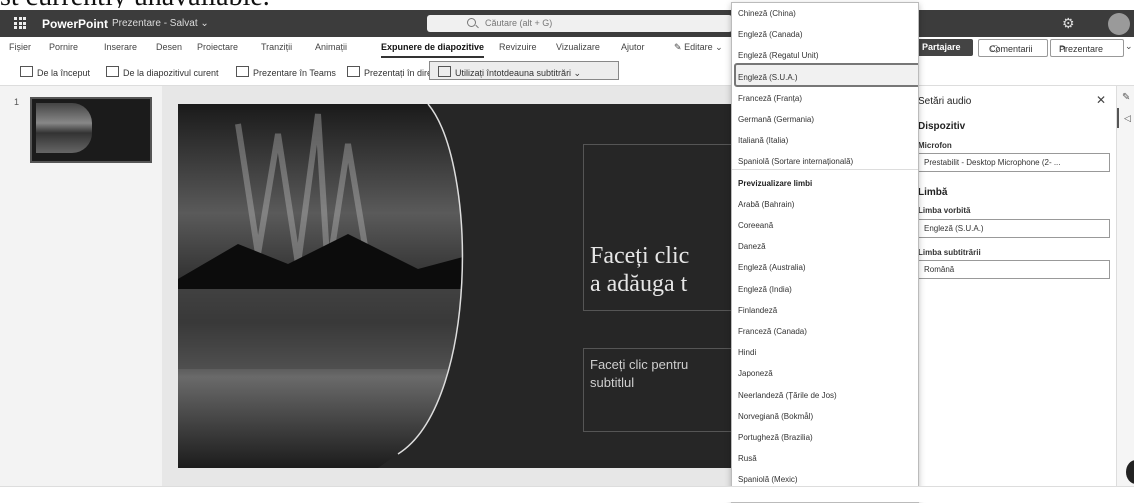  What do you see at coordinates (772, 331) in the screenshot?
I see `language-option: Franceză (Canada)` at bounding box center [772, 331].